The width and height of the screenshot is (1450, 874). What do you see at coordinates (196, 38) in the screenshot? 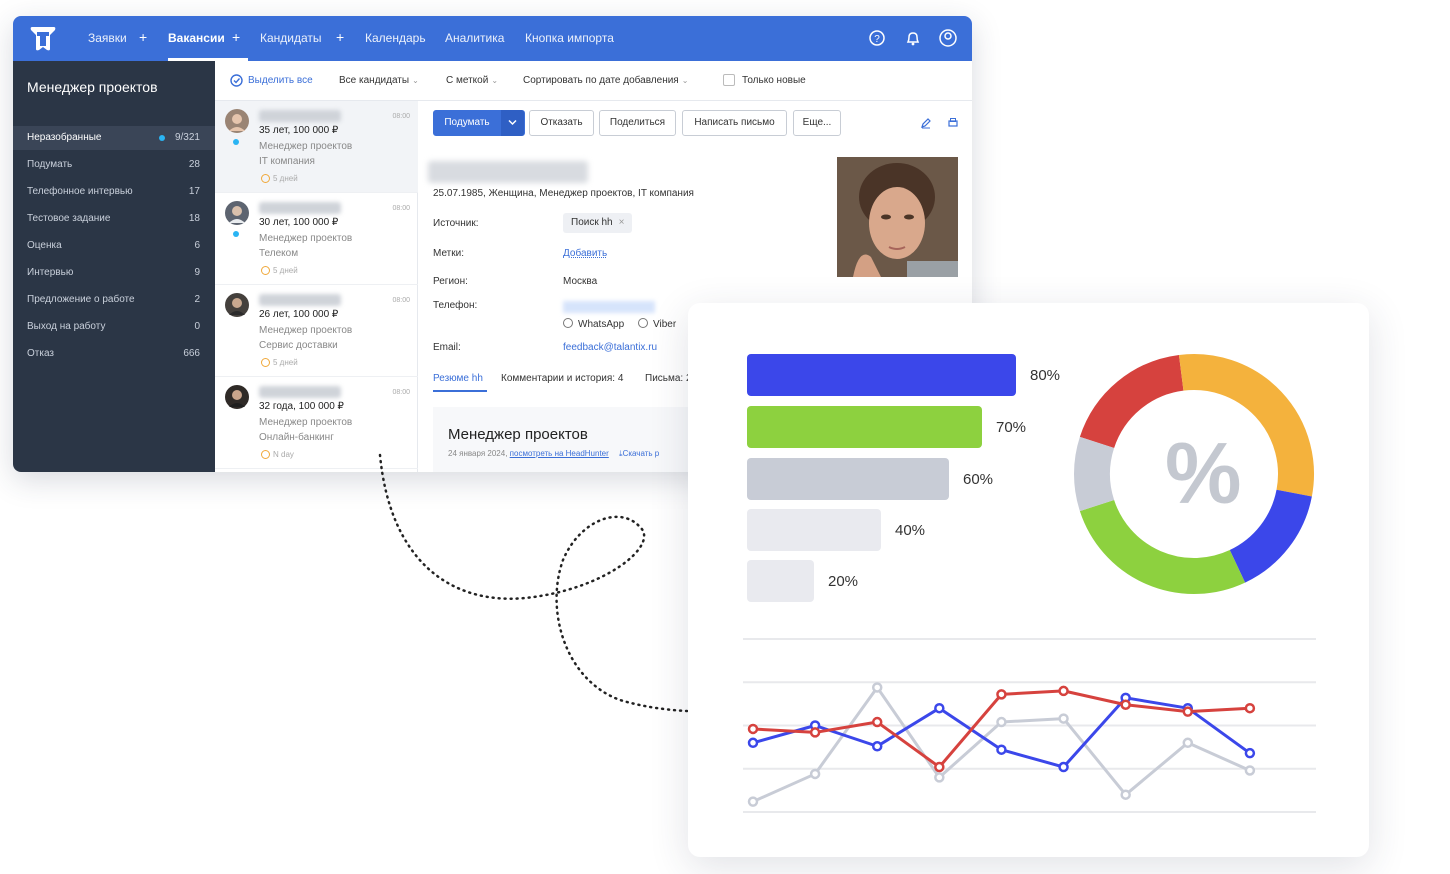
I see `nav-vacancies: Вакансии` at bounding box center [196, 38].